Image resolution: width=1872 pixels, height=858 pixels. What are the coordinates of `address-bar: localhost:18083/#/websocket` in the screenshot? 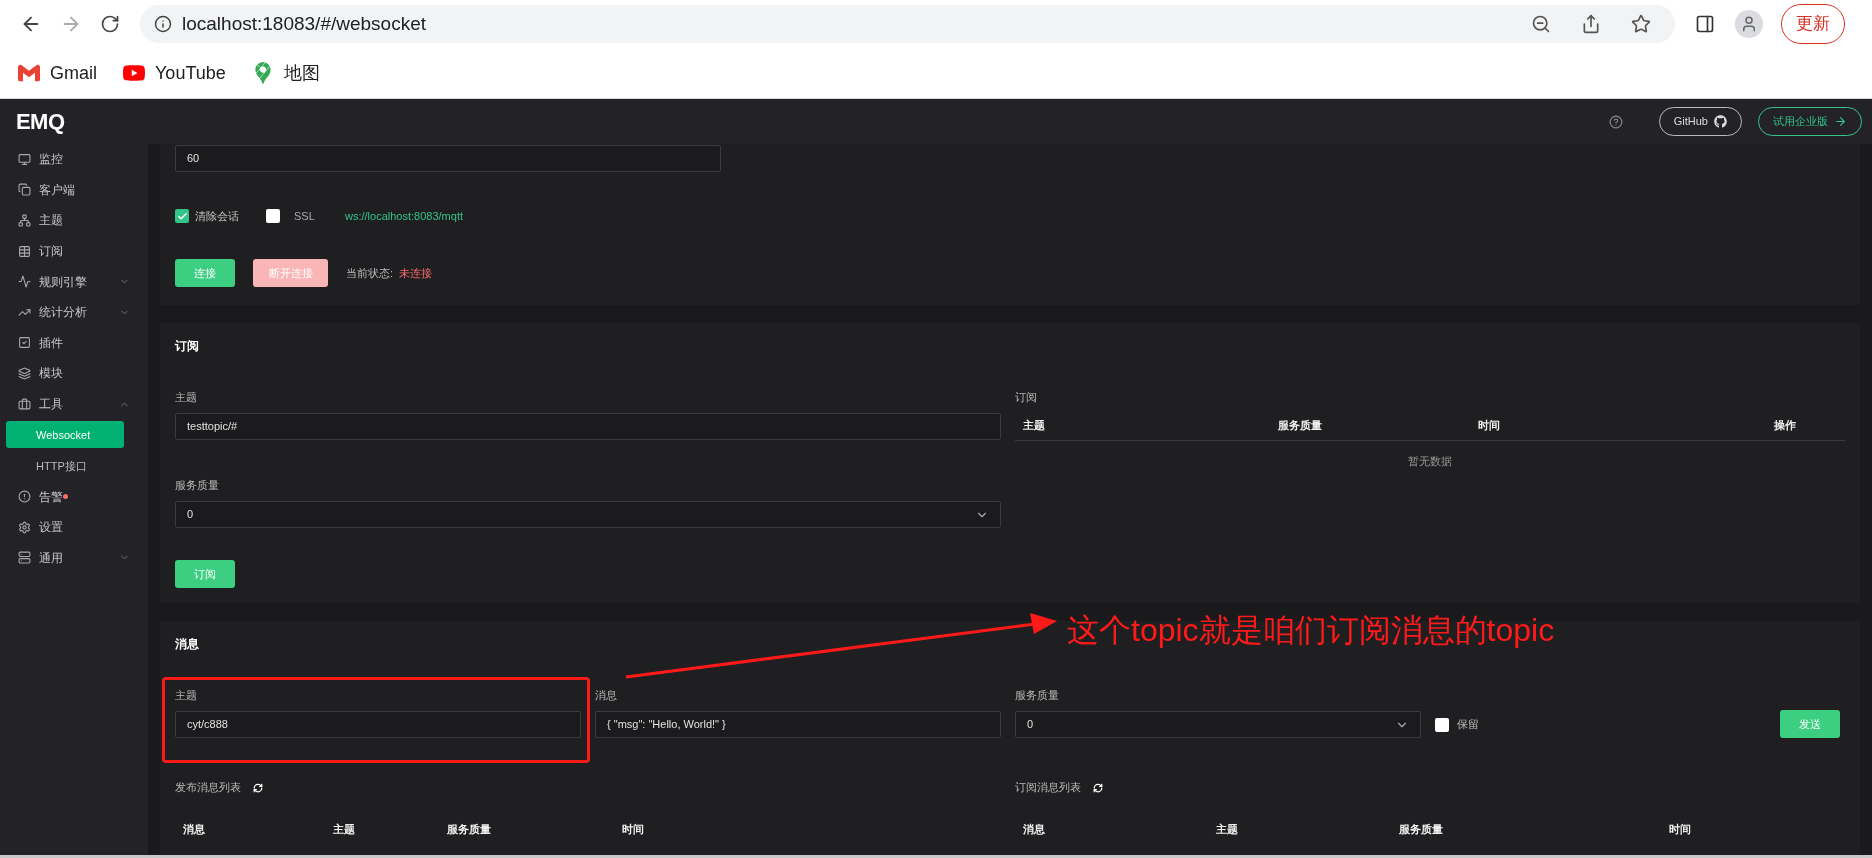 It's located at (907, 24).